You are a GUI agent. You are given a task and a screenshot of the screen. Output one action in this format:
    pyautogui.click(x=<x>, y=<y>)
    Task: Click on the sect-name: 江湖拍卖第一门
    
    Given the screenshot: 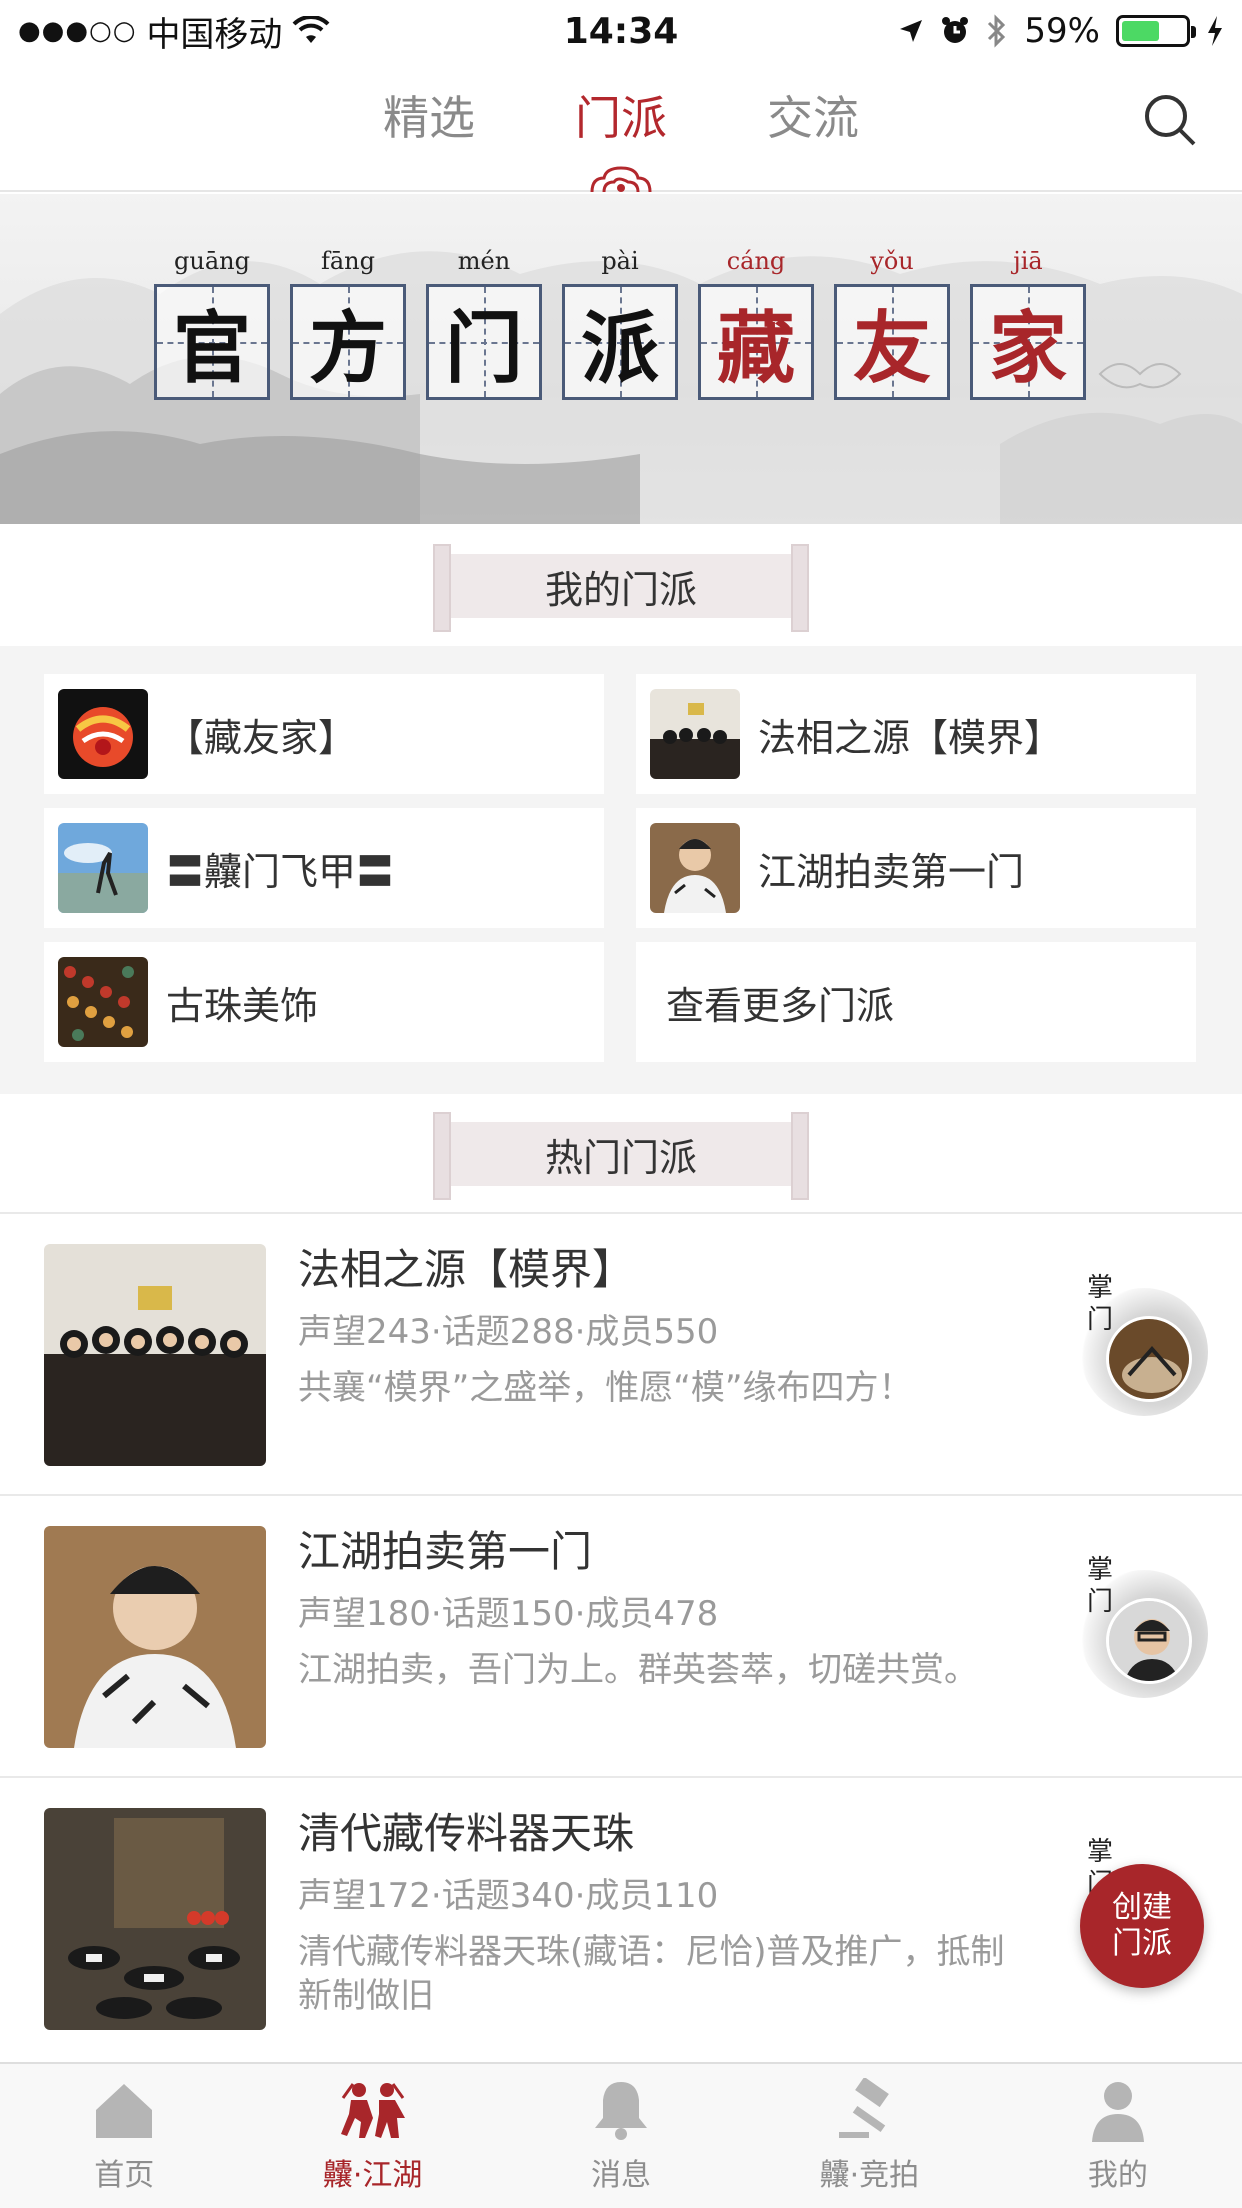 What is the action you would take?
    pyautogui.click(x=891, y=871)
    